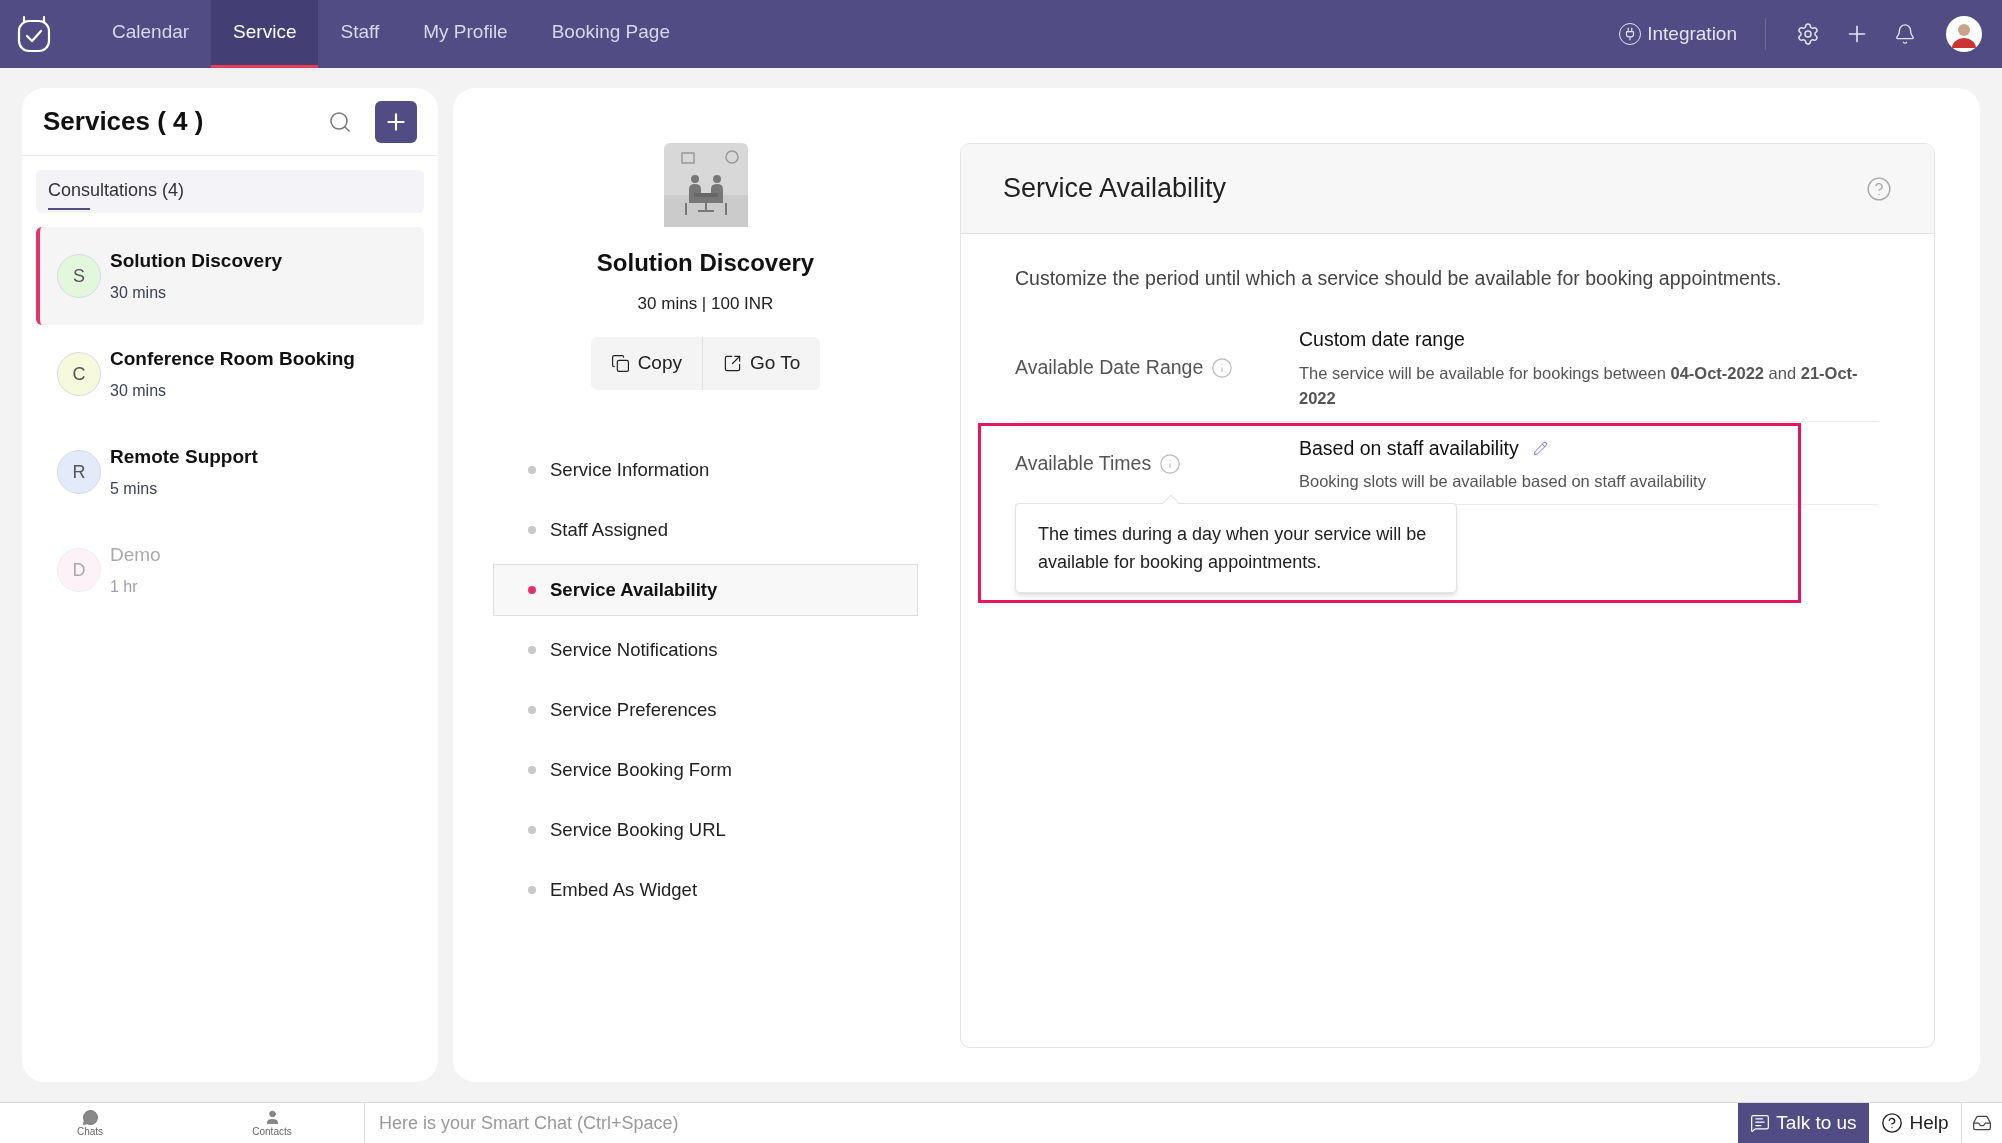 This screenshot has width=2002, height=1143. I want to click on section-menu-item: Service Booking URL, so click(705, 829).